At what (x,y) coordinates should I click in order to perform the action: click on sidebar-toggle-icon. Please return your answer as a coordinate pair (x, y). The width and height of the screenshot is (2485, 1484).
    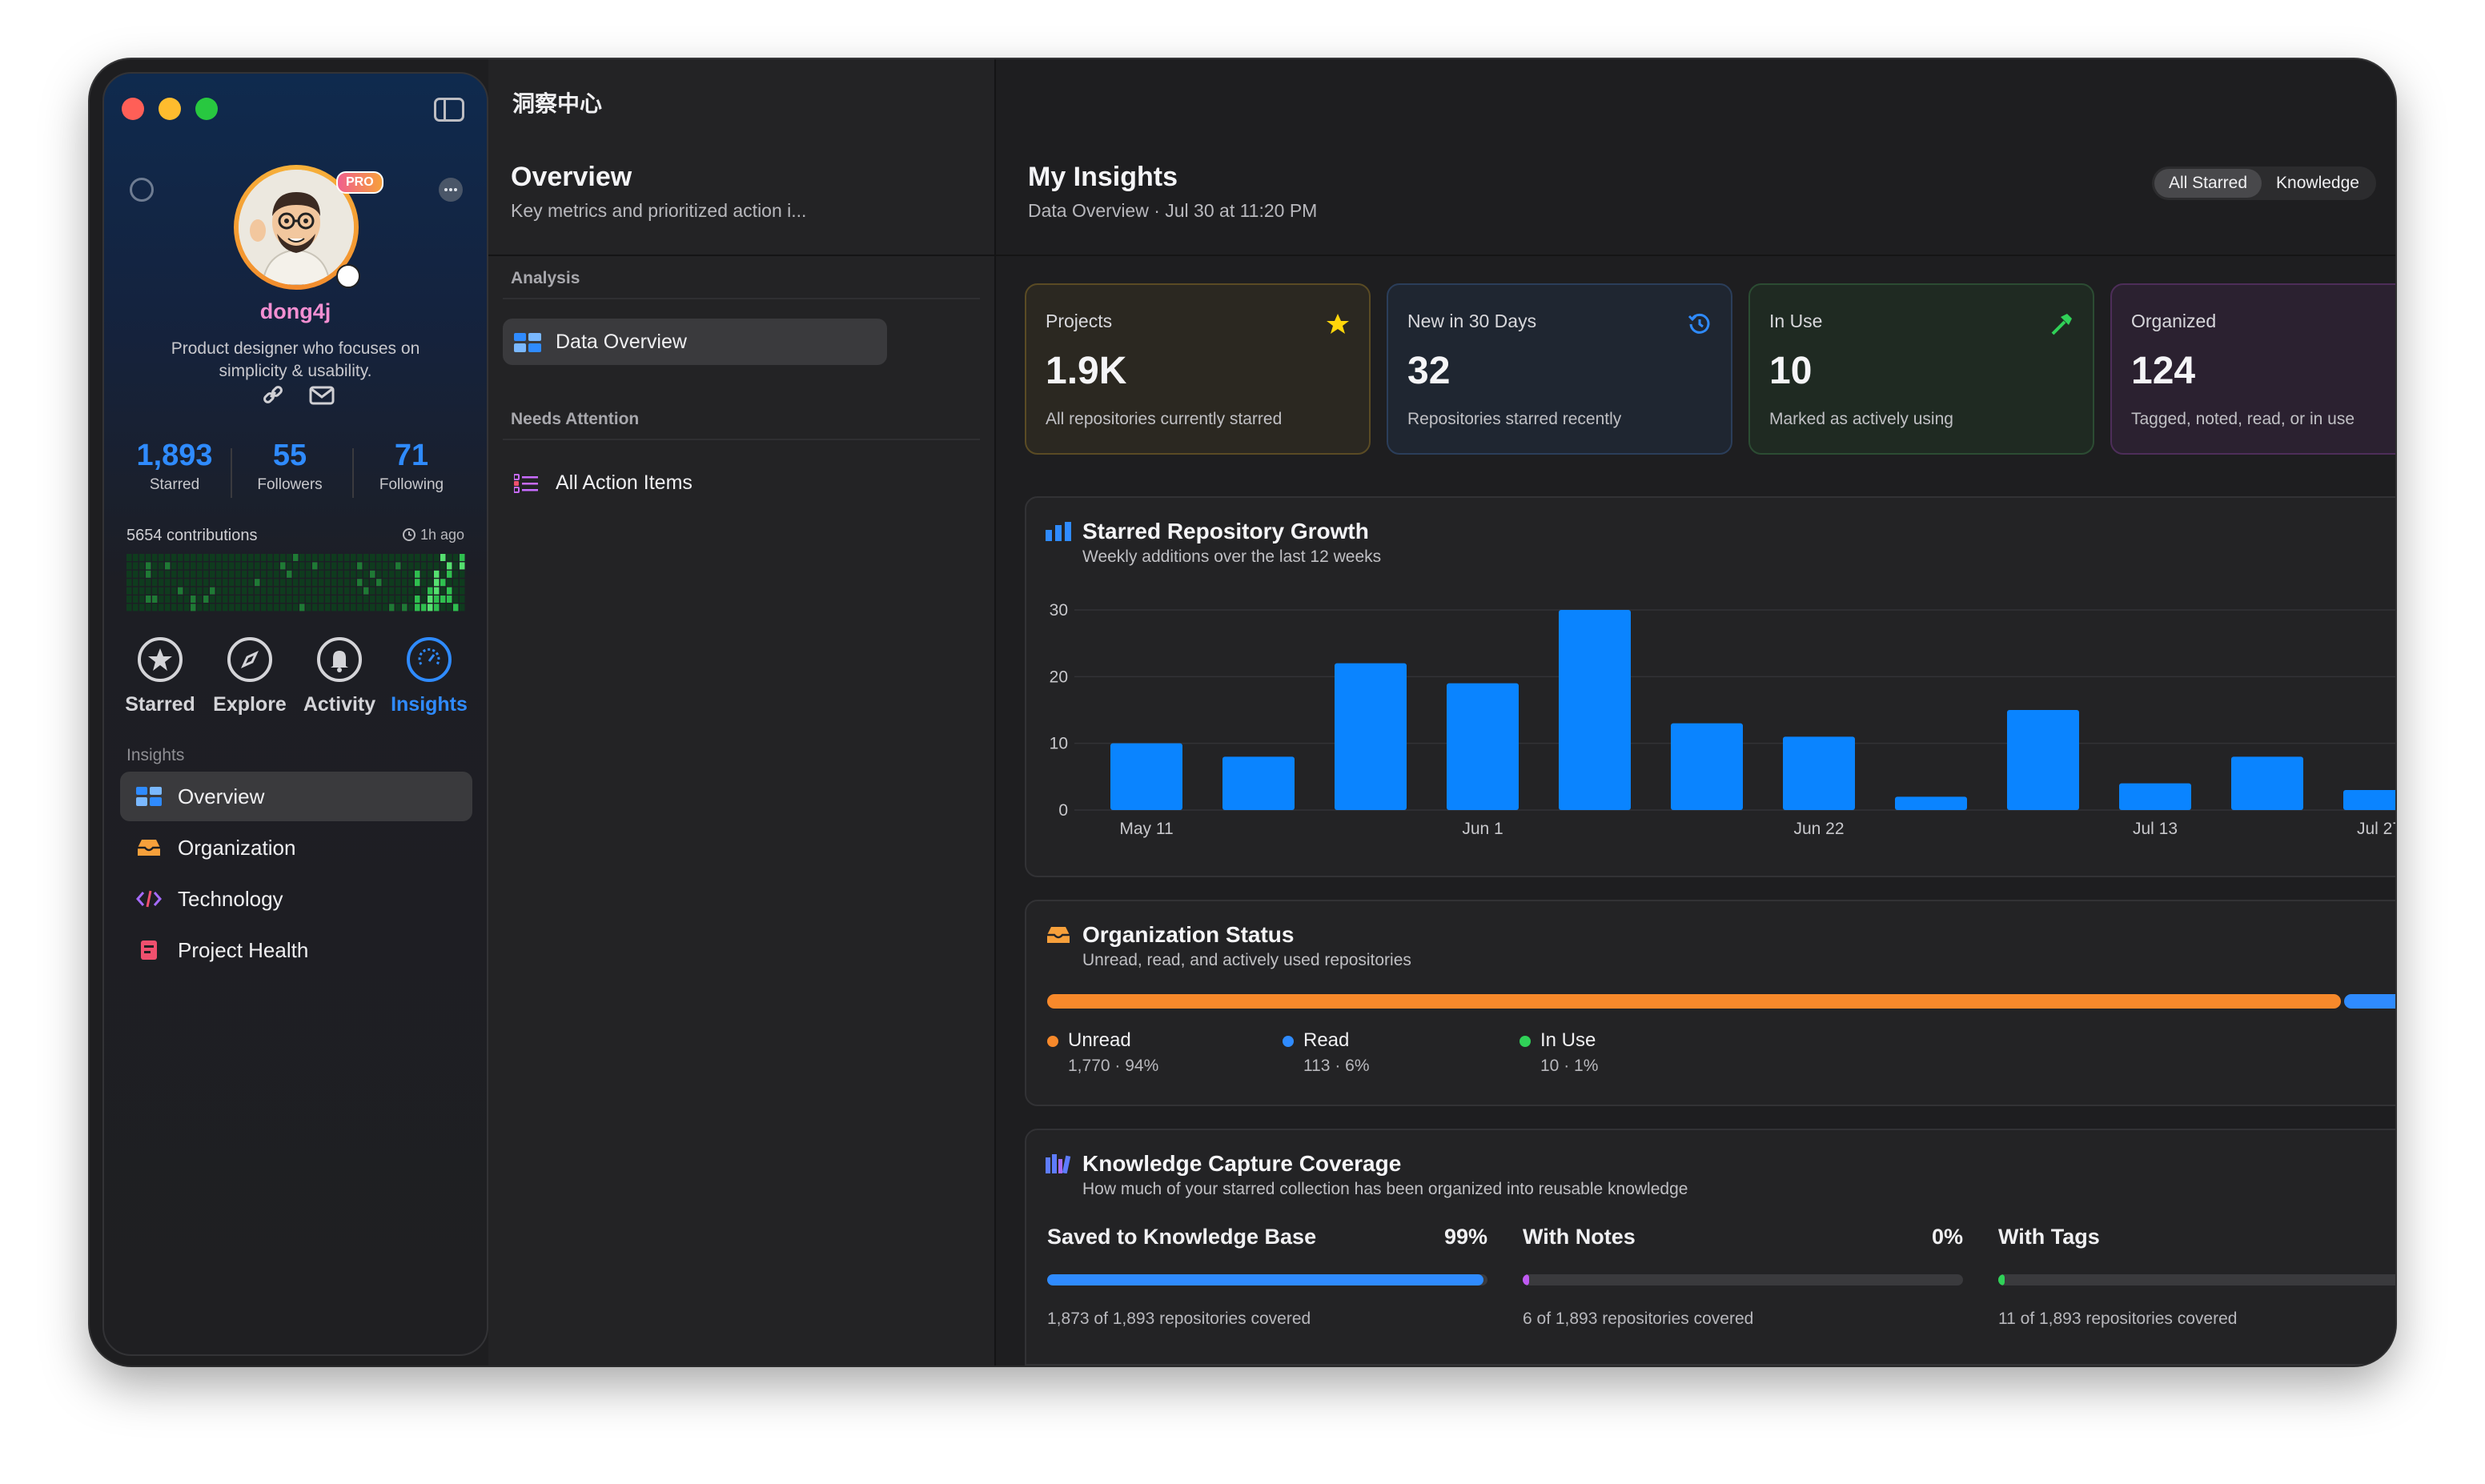
    Looking at the image, I should click on (449, 110).